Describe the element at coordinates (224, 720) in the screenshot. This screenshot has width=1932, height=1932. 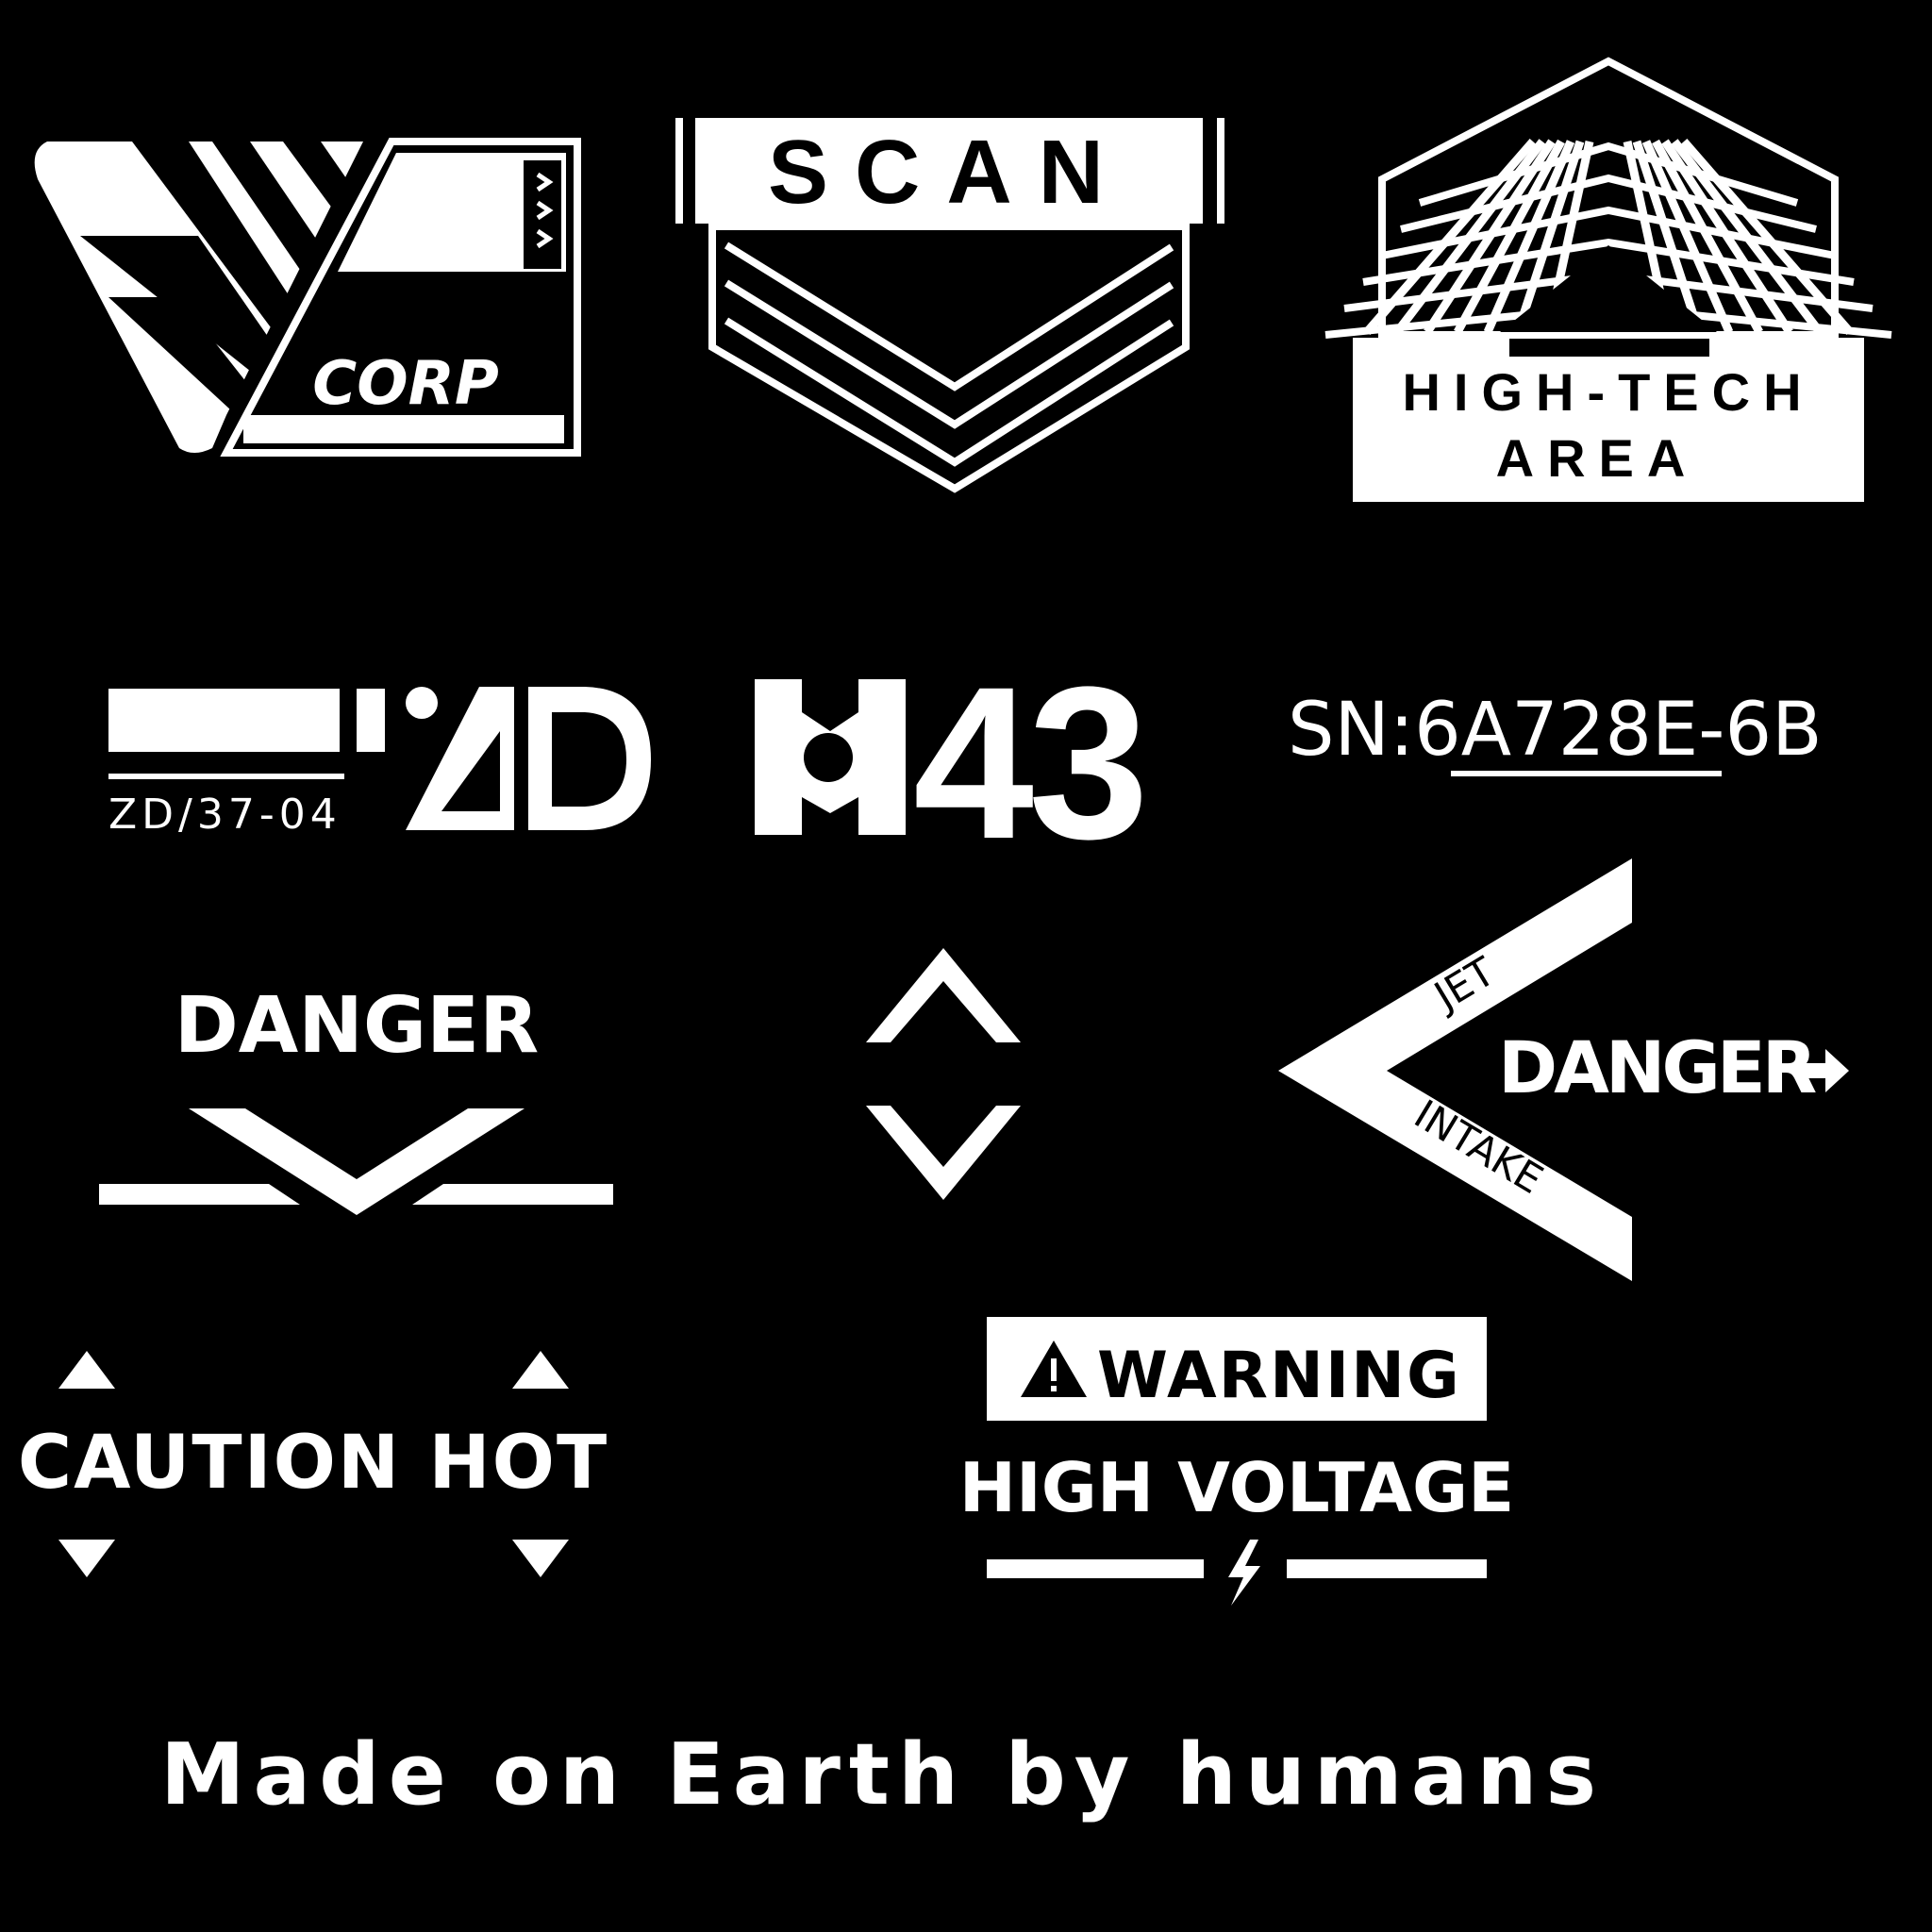
I see `zd-bar` at that location.